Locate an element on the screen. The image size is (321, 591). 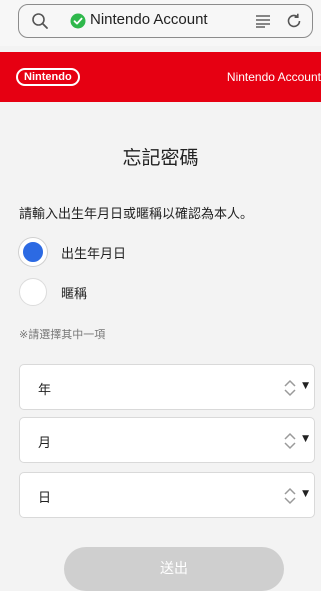
search-icon is located at coordinates (40, 21).